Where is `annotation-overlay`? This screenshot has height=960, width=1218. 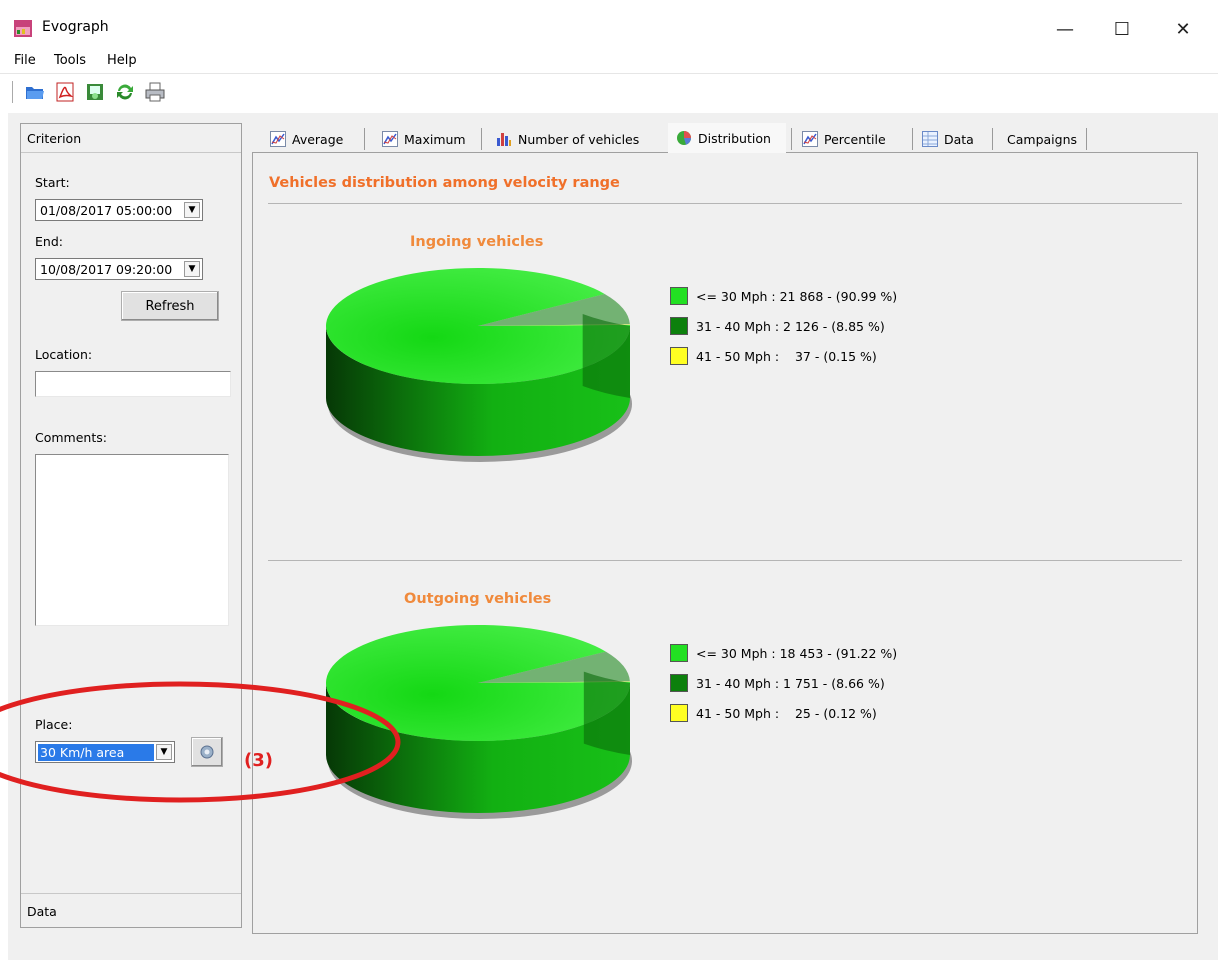
annotation-overlay is located at coordinates (200, 742).